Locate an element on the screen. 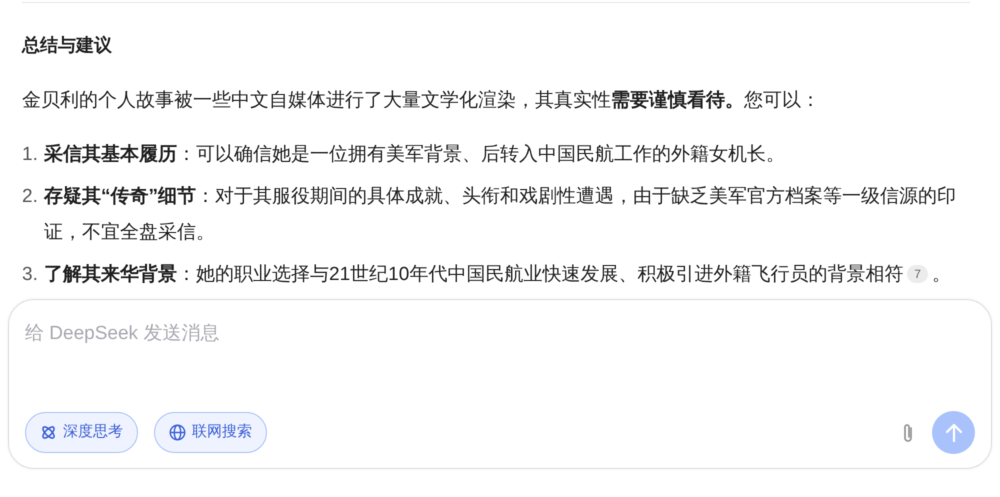  list-number: 3. is located at coordinates (30, 275).